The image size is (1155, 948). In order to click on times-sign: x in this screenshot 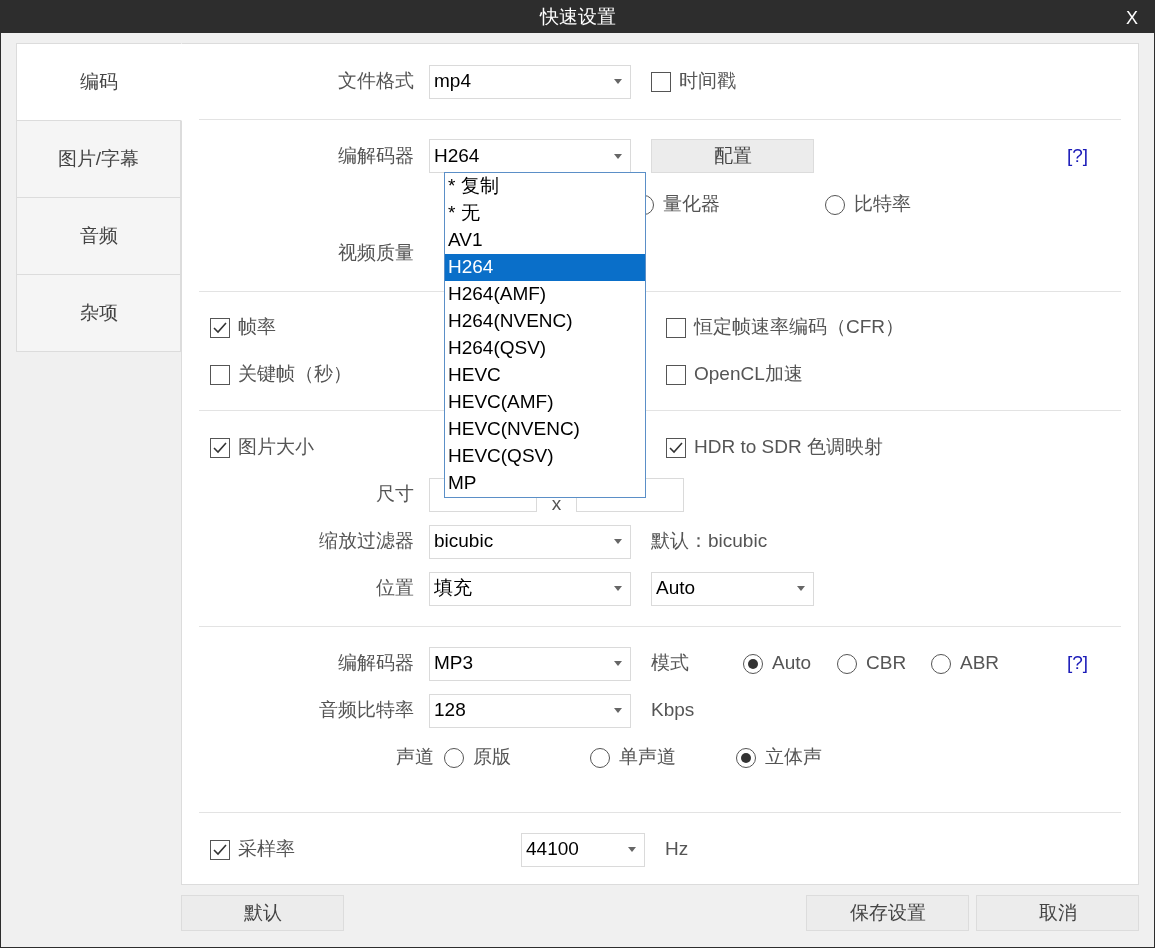, I will do `click(556, 504)`.